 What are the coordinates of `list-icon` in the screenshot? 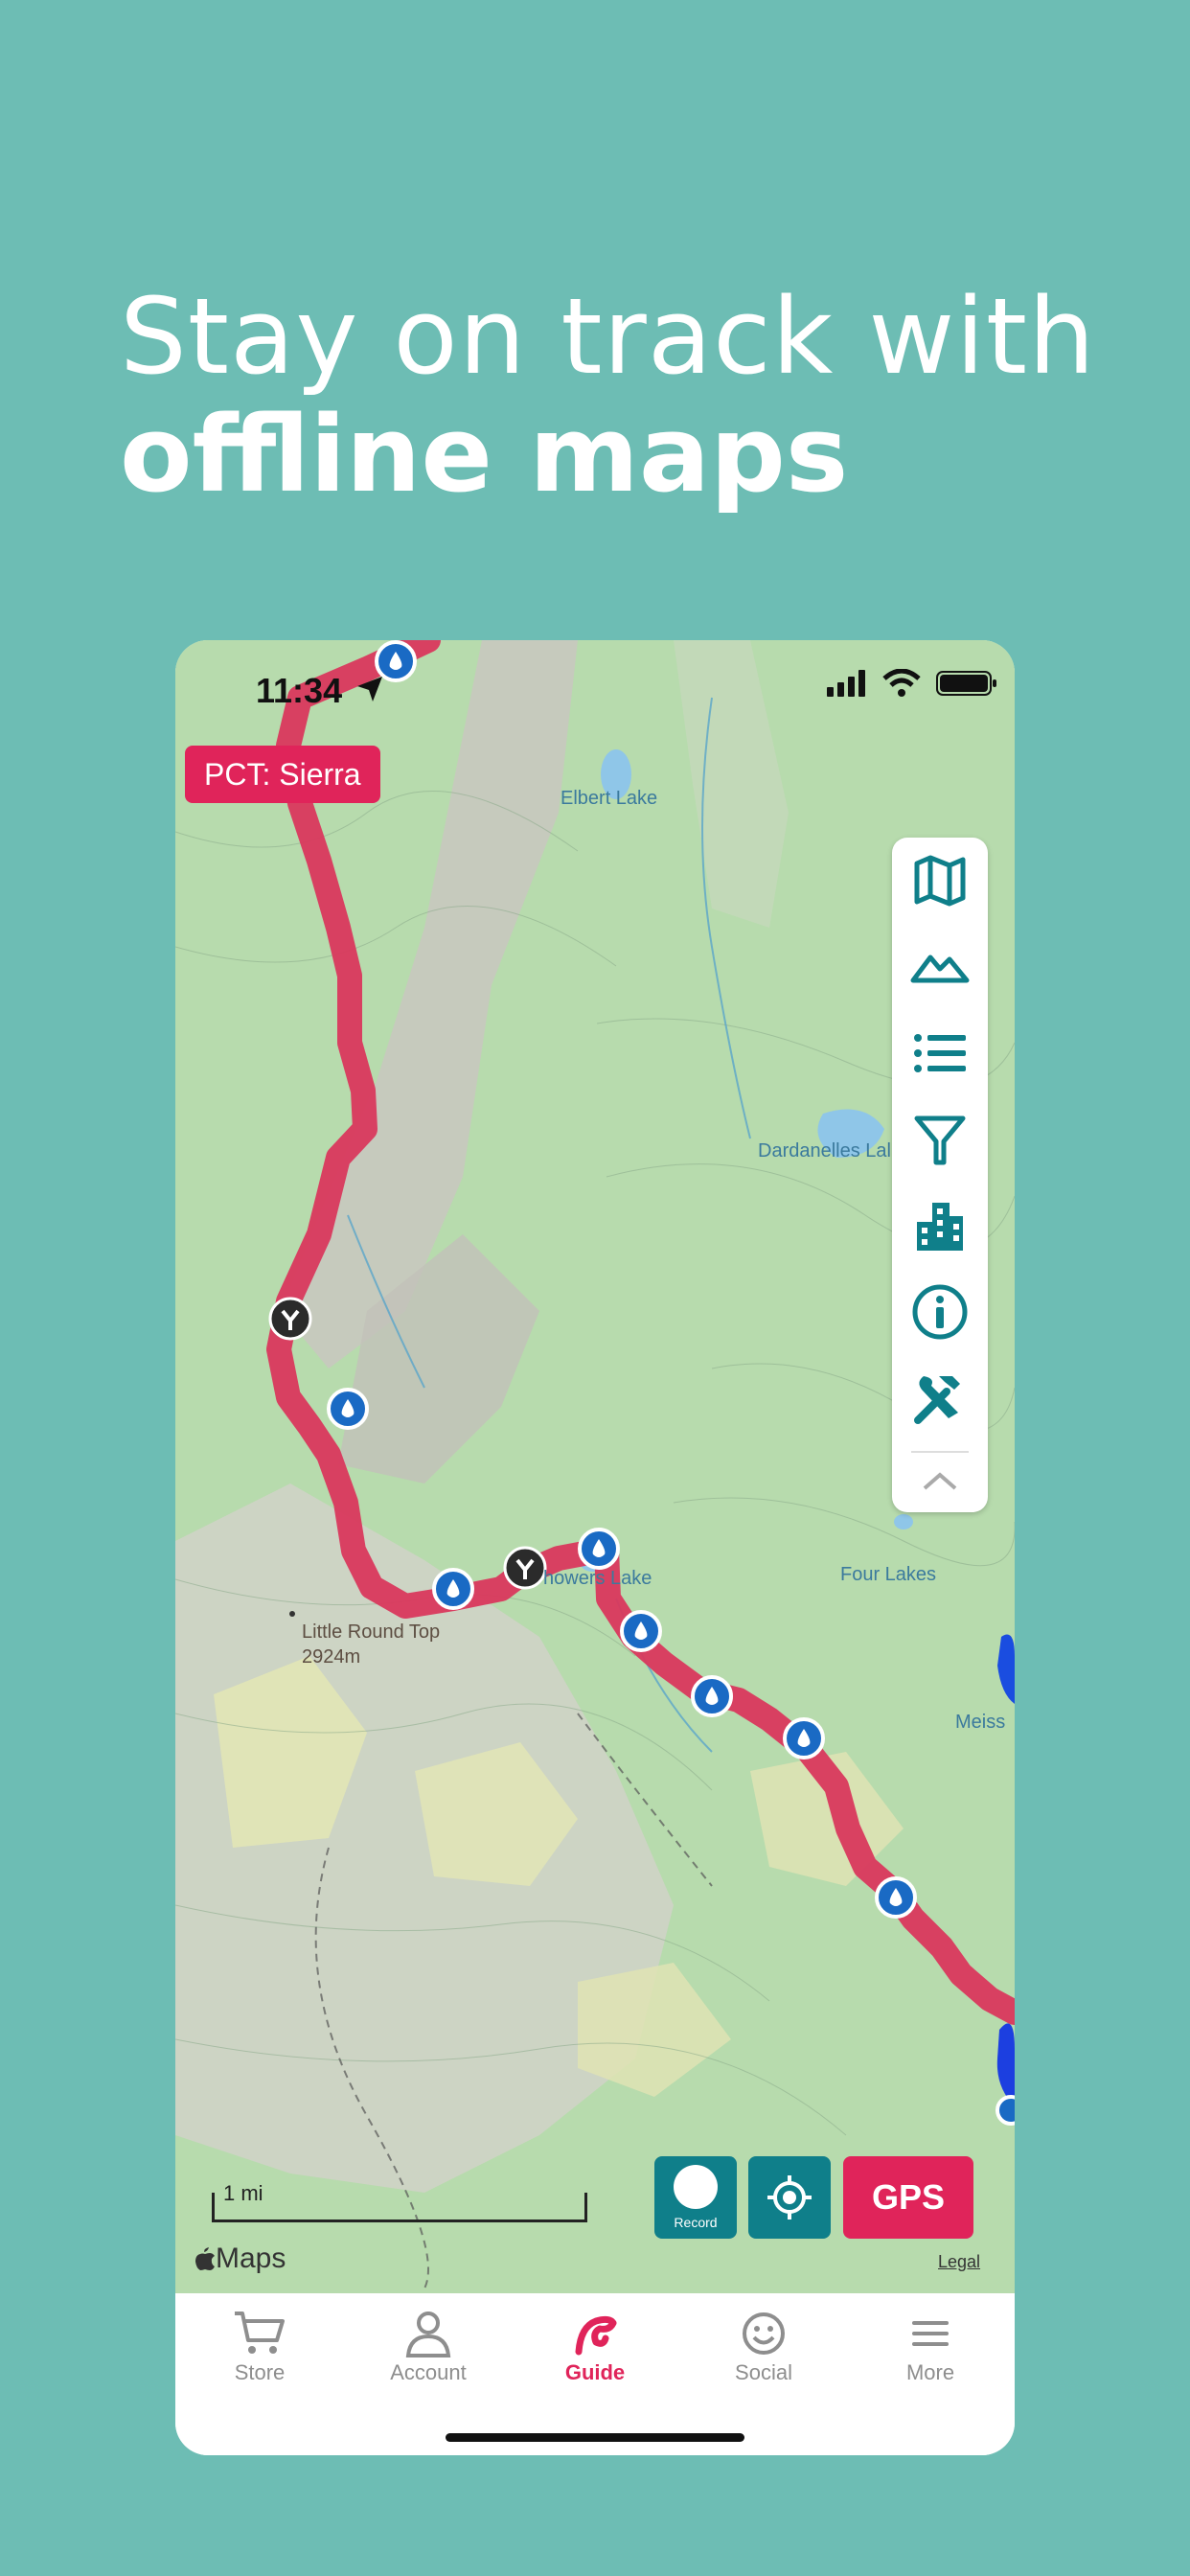 It's located at (940, 1053).